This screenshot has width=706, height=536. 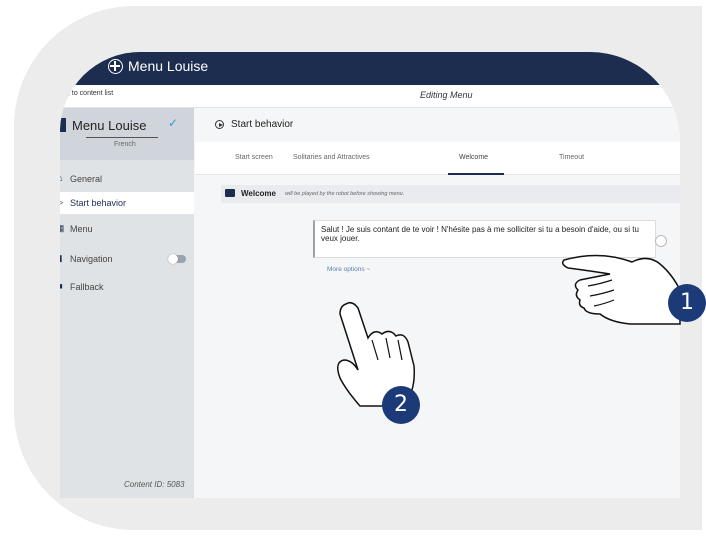 What do you see at coordinates (91, 259) in the screenshot?
I see `sidebar-item-label: Navigation` at bounding box center [91, 259].